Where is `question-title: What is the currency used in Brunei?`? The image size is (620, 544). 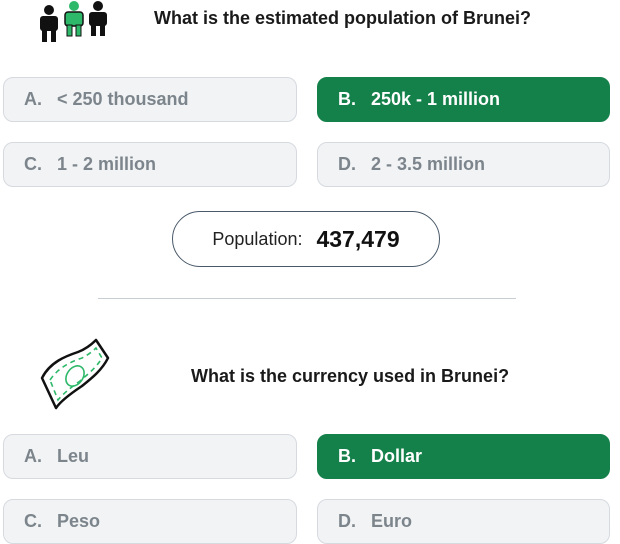
question-title: What is the currency used in Brunei? is located at coordinates (350, 376).